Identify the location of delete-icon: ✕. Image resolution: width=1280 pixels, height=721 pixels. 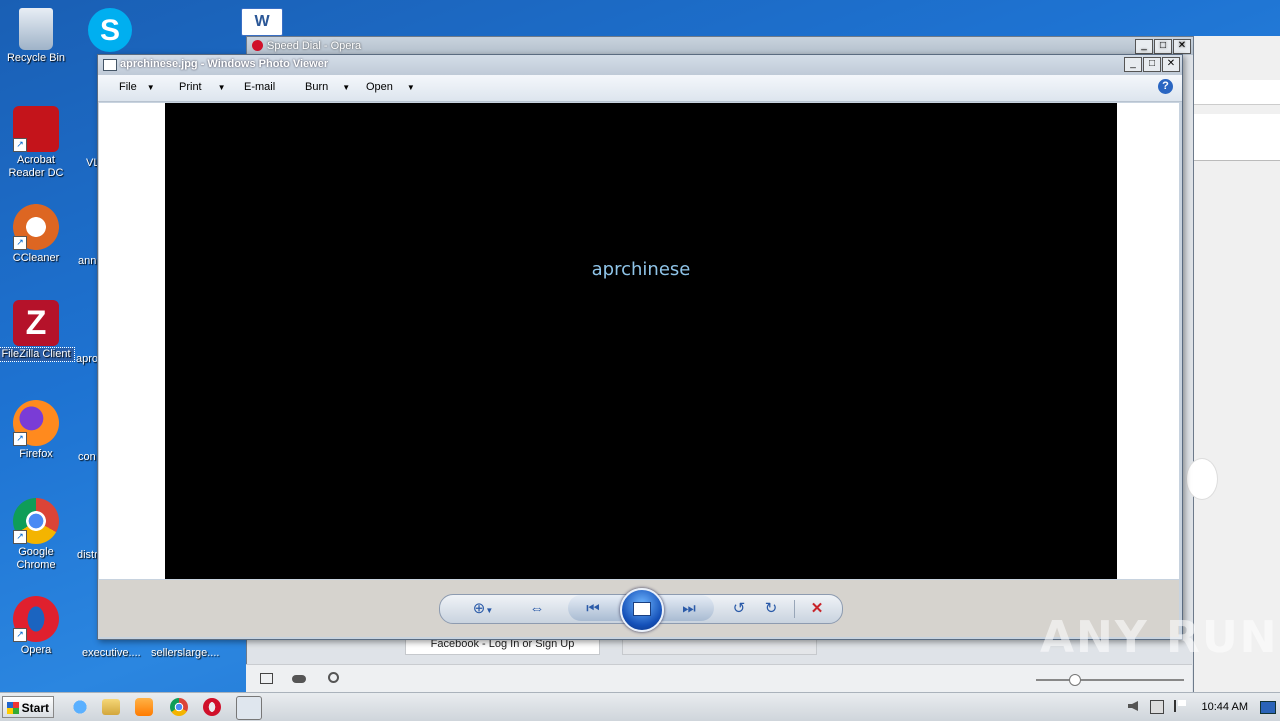
(817, 609).